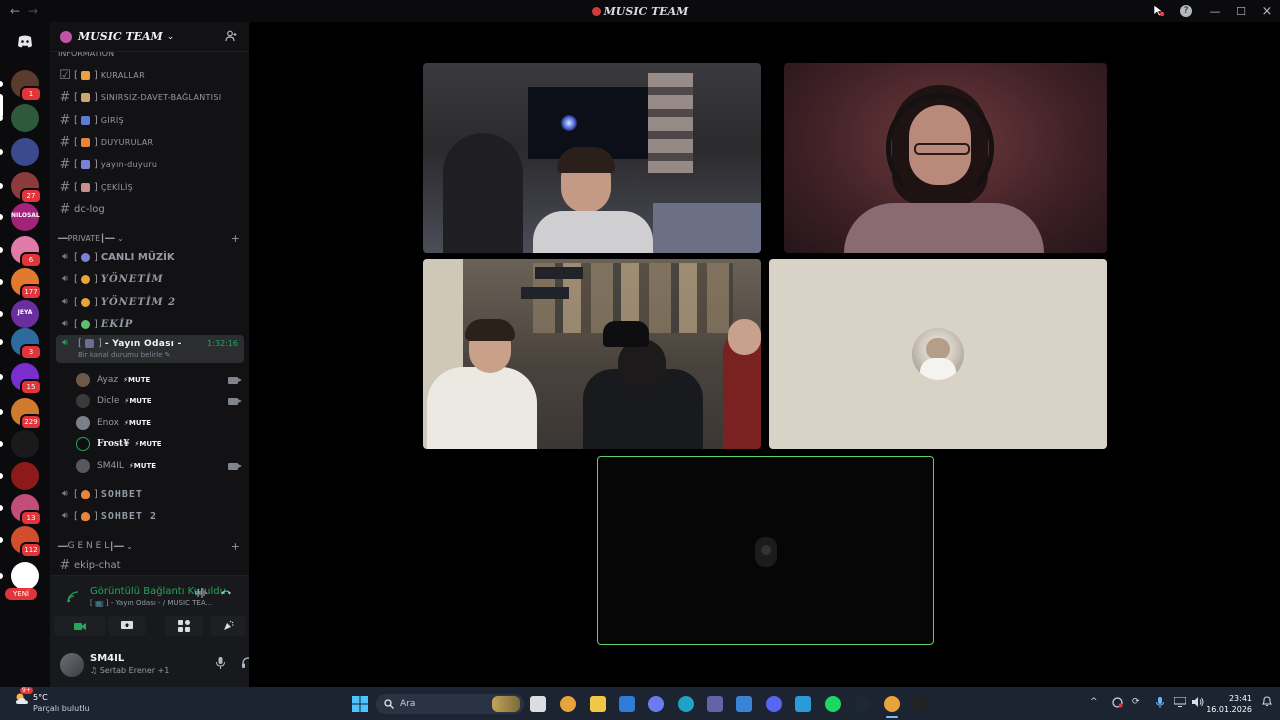 This screenshot has width=1280, height=720. I want to click on category-information: INFORMATION, so click(151, 56).